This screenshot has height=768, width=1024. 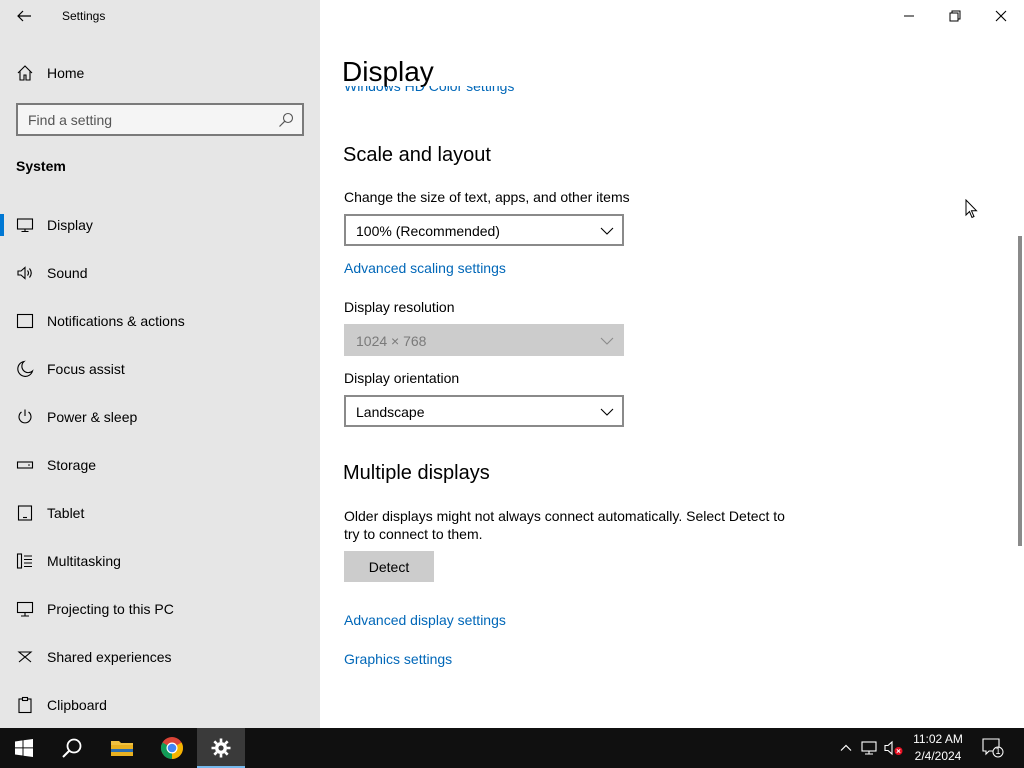 I want to click on orientation-value: Landscape, so click(x=390, y=412).